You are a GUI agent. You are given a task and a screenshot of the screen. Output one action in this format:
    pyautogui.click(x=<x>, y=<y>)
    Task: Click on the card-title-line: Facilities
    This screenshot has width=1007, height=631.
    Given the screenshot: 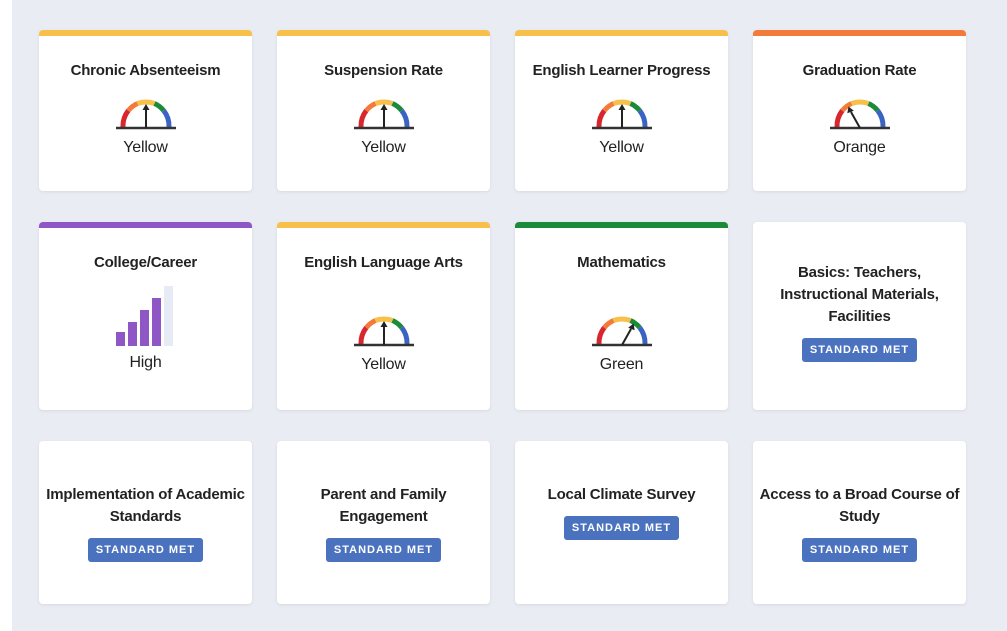 What is the action you would take?
    pyautogui.click(x=859, y=316)
    